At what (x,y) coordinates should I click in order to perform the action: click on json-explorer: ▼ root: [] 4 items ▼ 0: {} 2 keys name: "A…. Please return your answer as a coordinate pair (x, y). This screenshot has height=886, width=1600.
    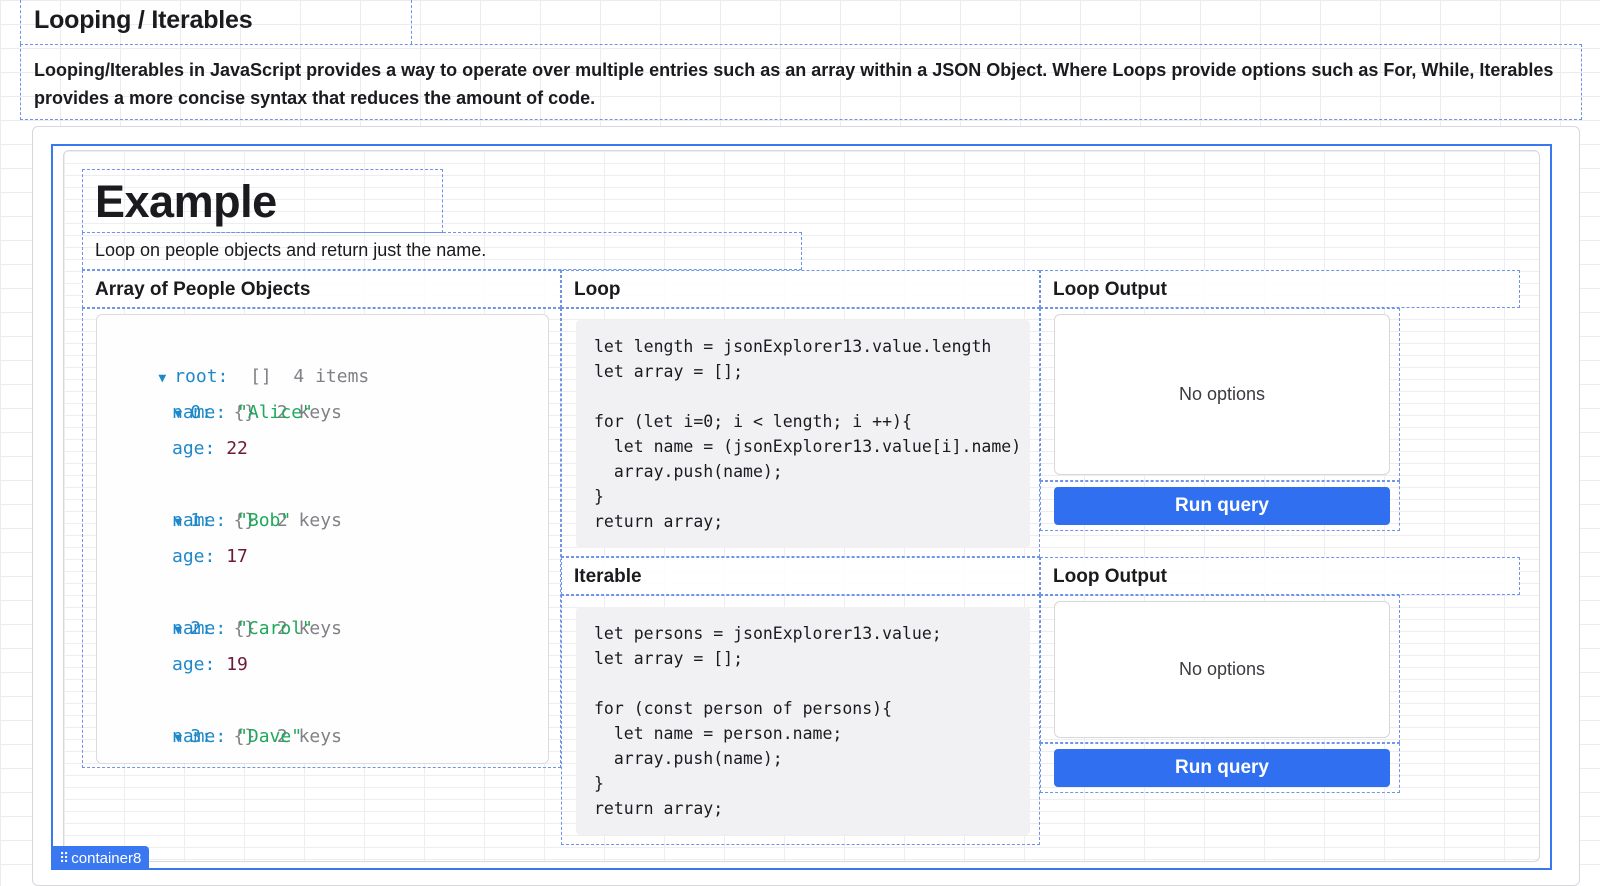
    Looking at the image, I should click on (322, 539).